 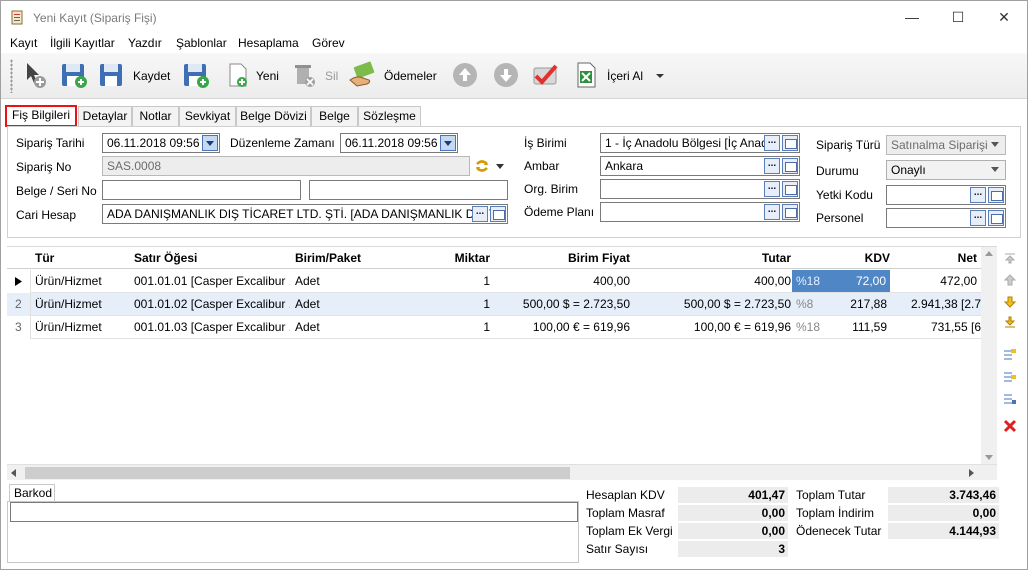 What do you see at coordinates (713, 304) in the screenshot?
I see `cell-tutar: 500,00 $ = 2.723,50` at bounding box center [713, 304].